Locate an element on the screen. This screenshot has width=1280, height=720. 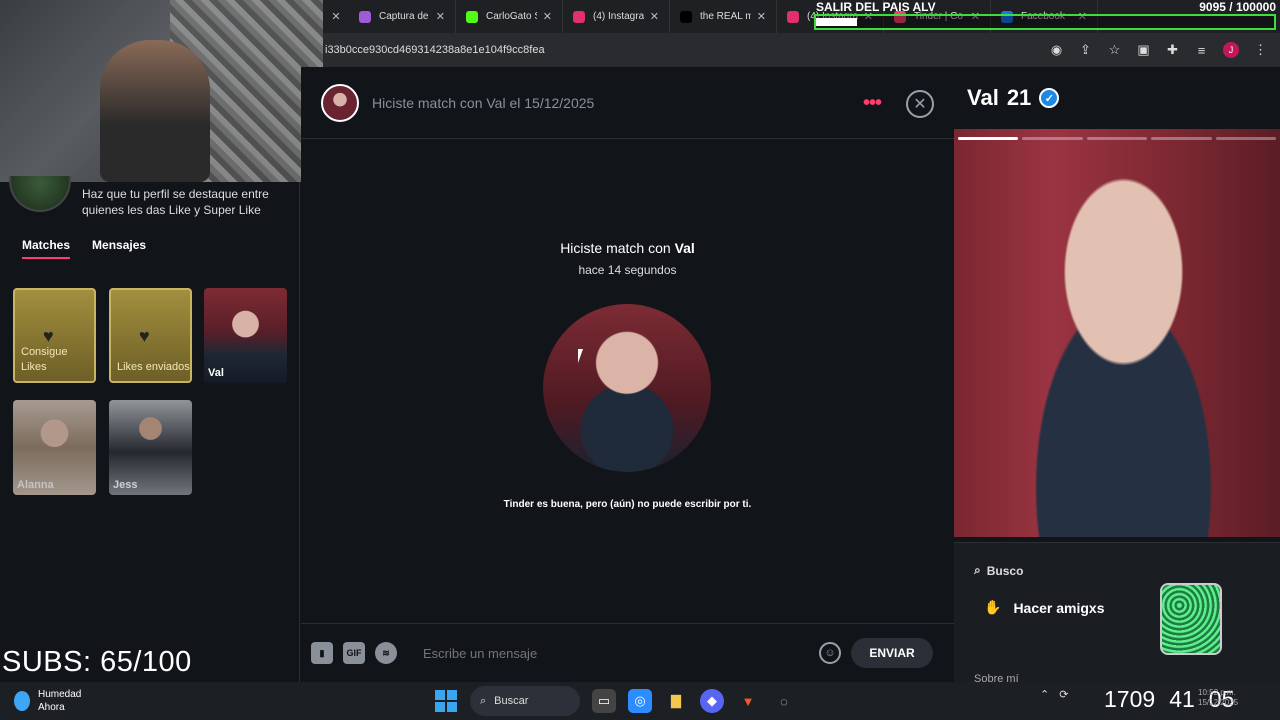
extensions-icon: ✚ is located at coordinates (1172, 50).